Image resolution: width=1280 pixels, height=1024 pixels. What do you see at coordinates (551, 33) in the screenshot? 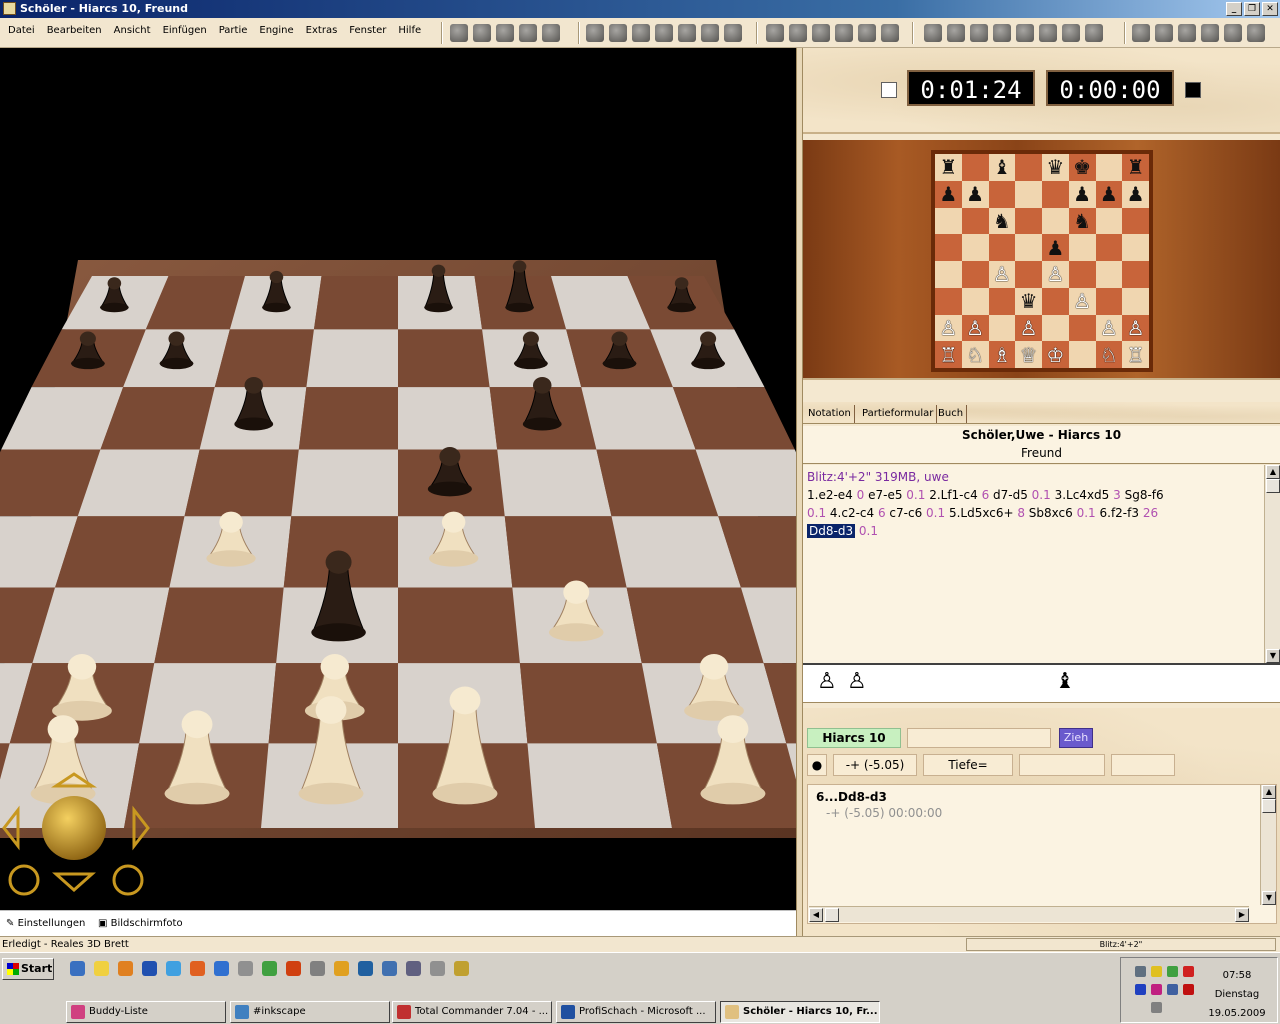
I see `last-move-icon` at bounding box center [551, 33].